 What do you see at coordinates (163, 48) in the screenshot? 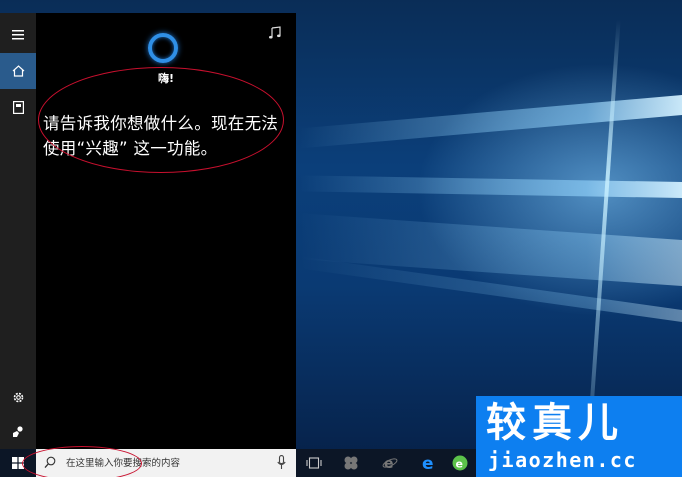
I see `cortana-logo-icon` at bounding box center [163, 48].